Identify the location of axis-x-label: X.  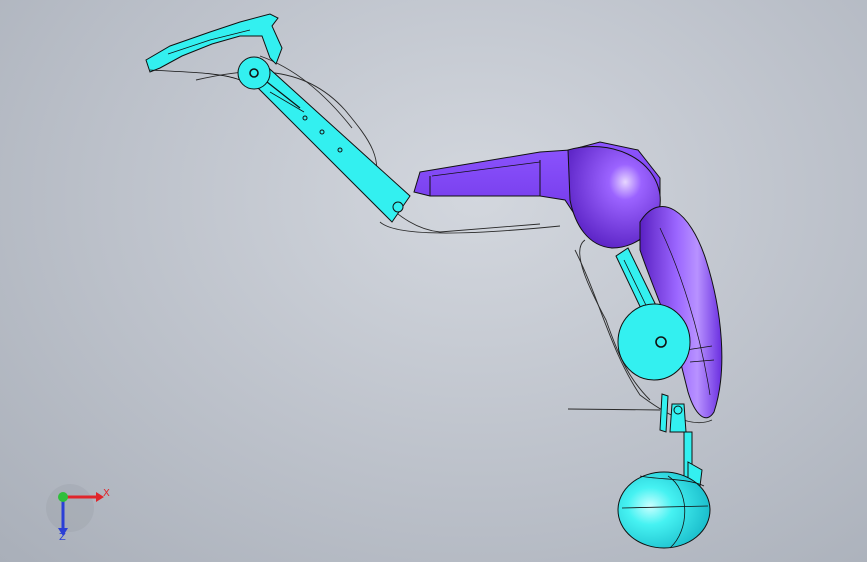
(106, 493).